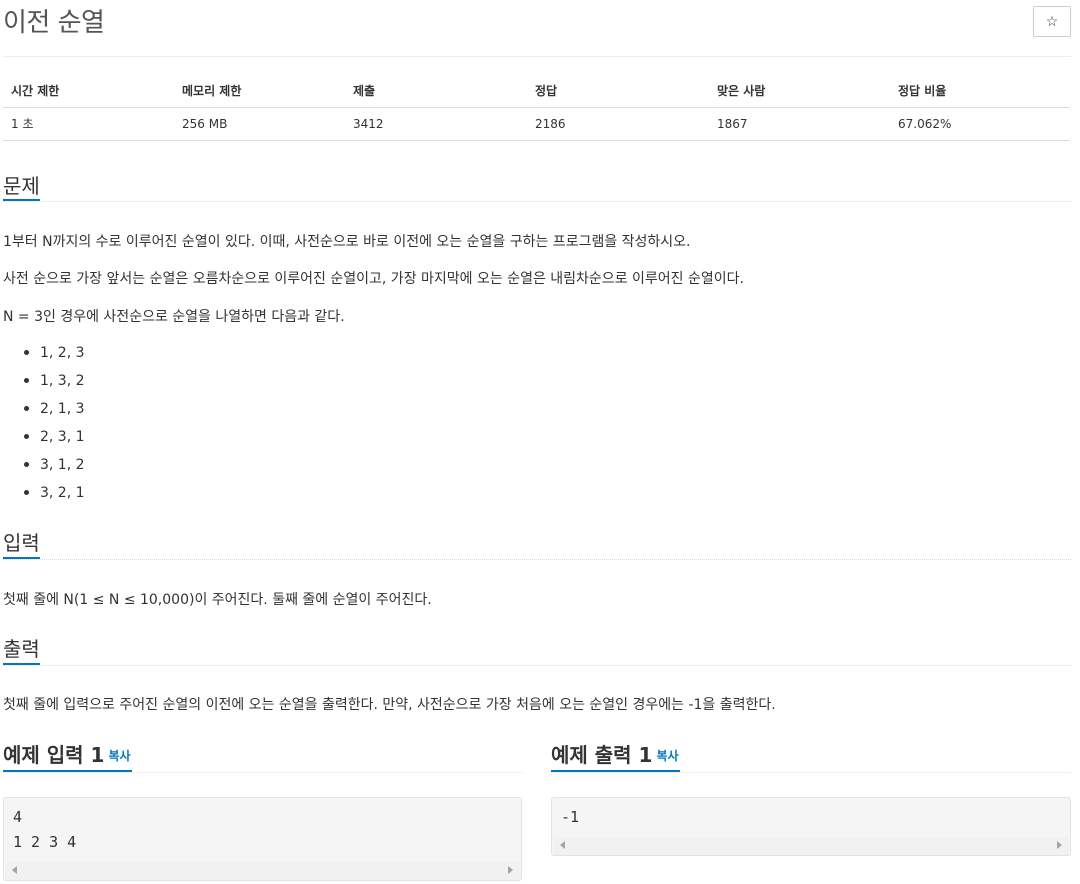 This screenshot has height=884, width=1080. I want to click on list-item: 1, 3, 2, so click(52, 384).